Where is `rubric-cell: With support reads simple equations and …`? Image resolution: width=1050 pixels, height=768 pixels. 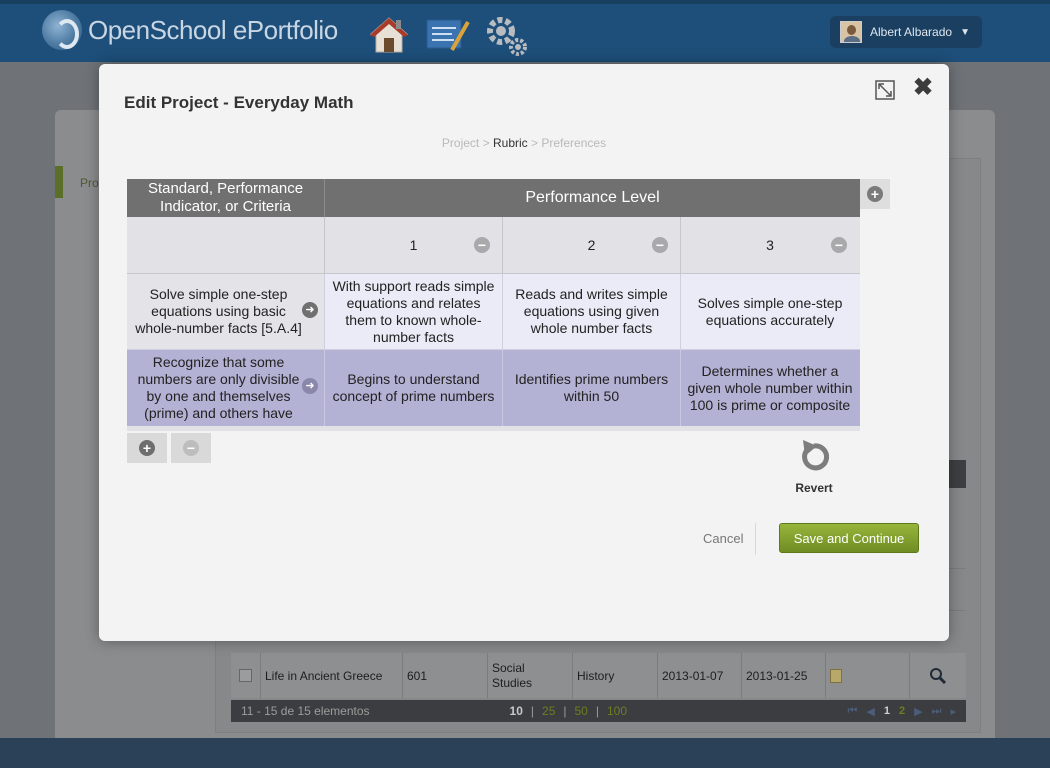
rubric-cell: With support reads simple equations and … is located at coordinates (414, 311).